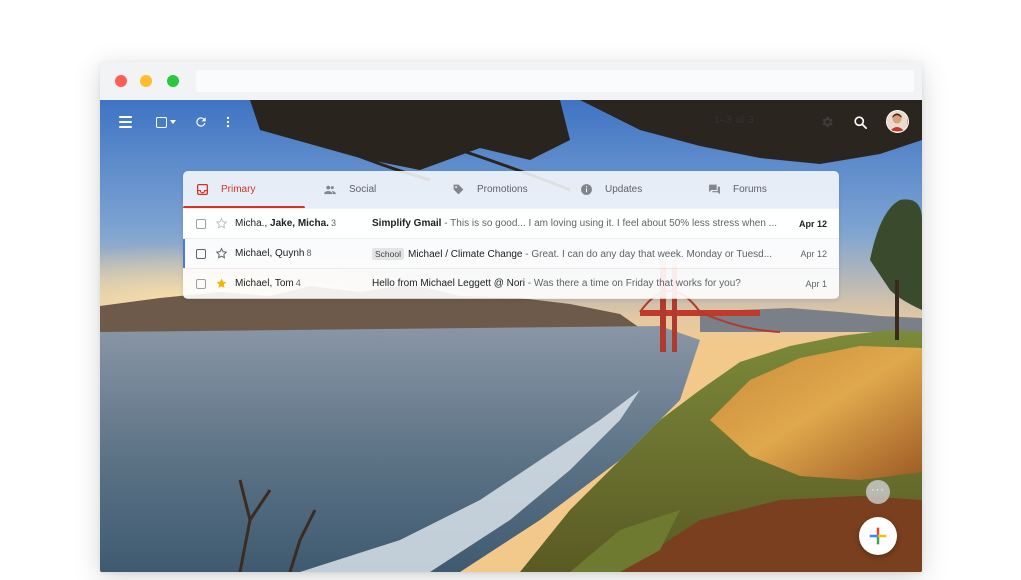 The width and height of the screenshot is (1021, 580). I want to click on minimize-window-button, so click(146, 81).